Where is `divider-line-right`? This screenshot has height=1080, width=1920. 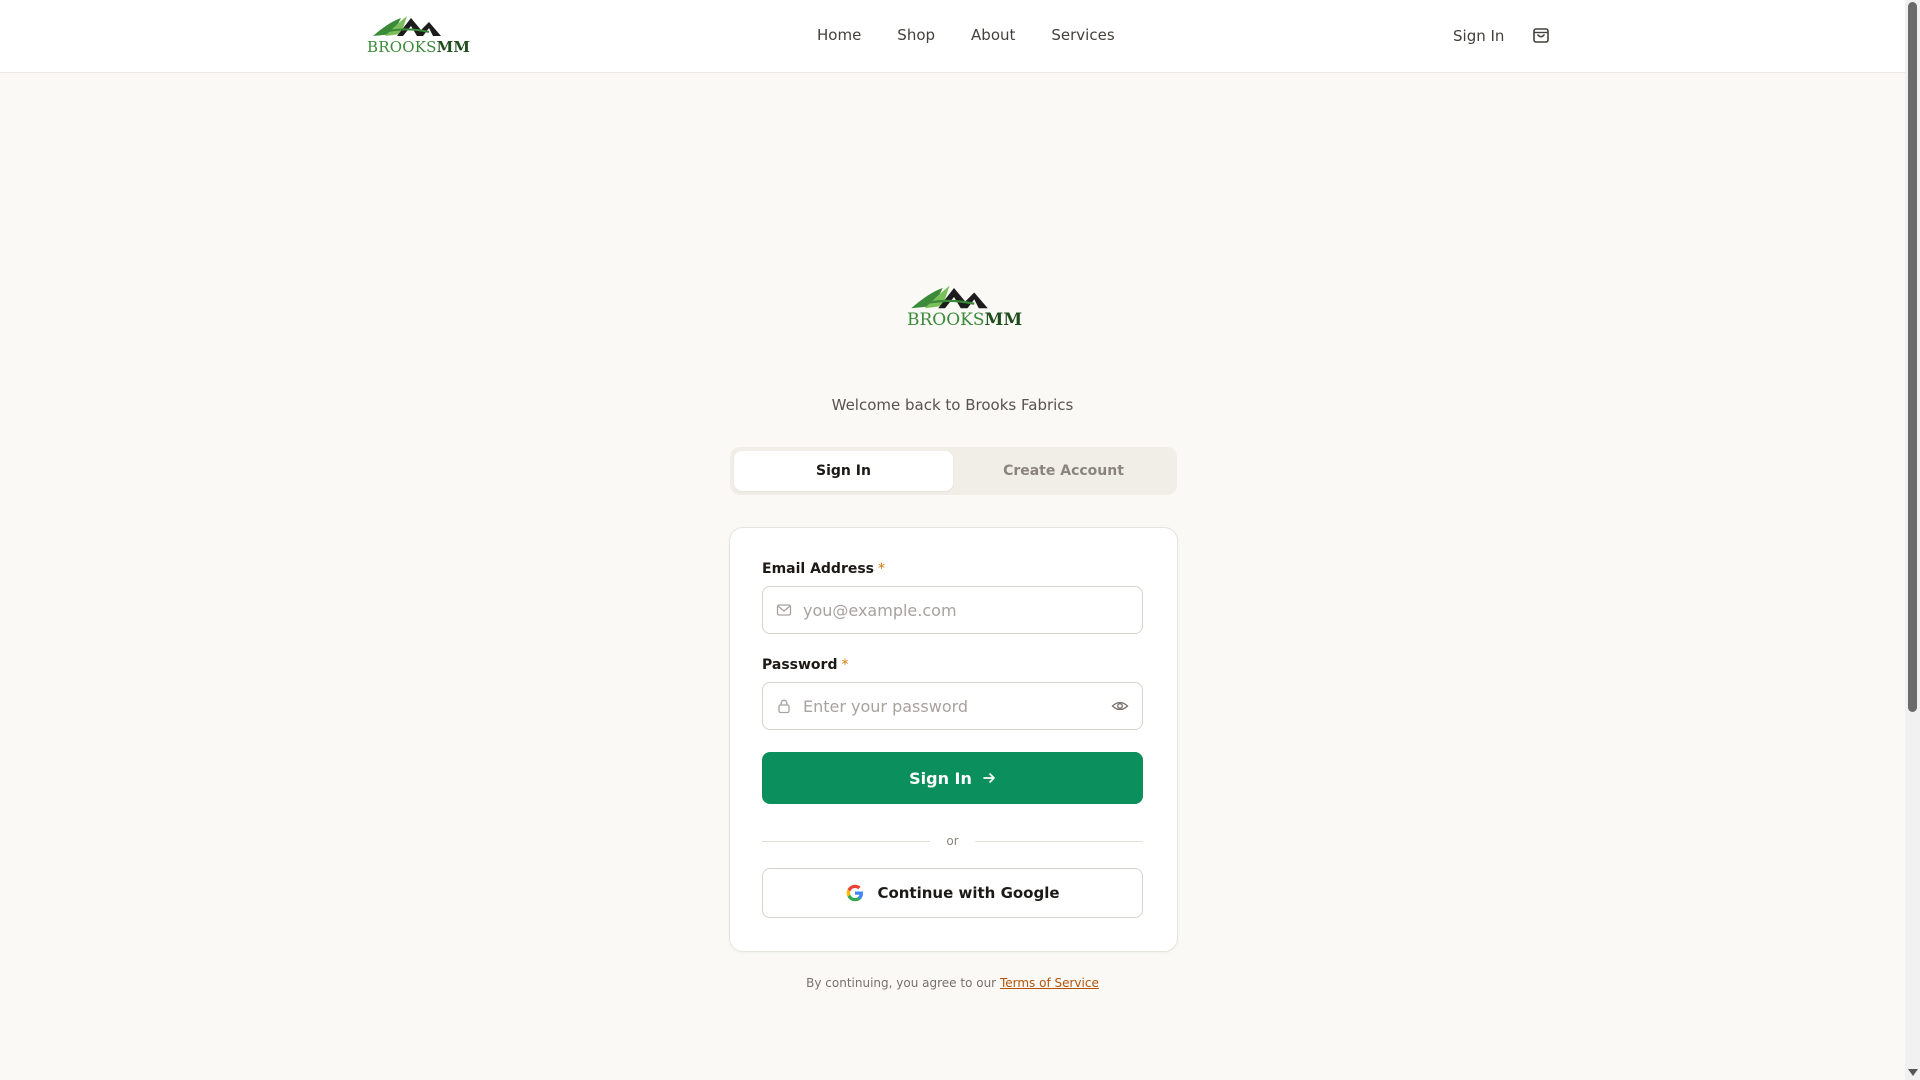 divider-line-right is located at coordinates (1059, 841).